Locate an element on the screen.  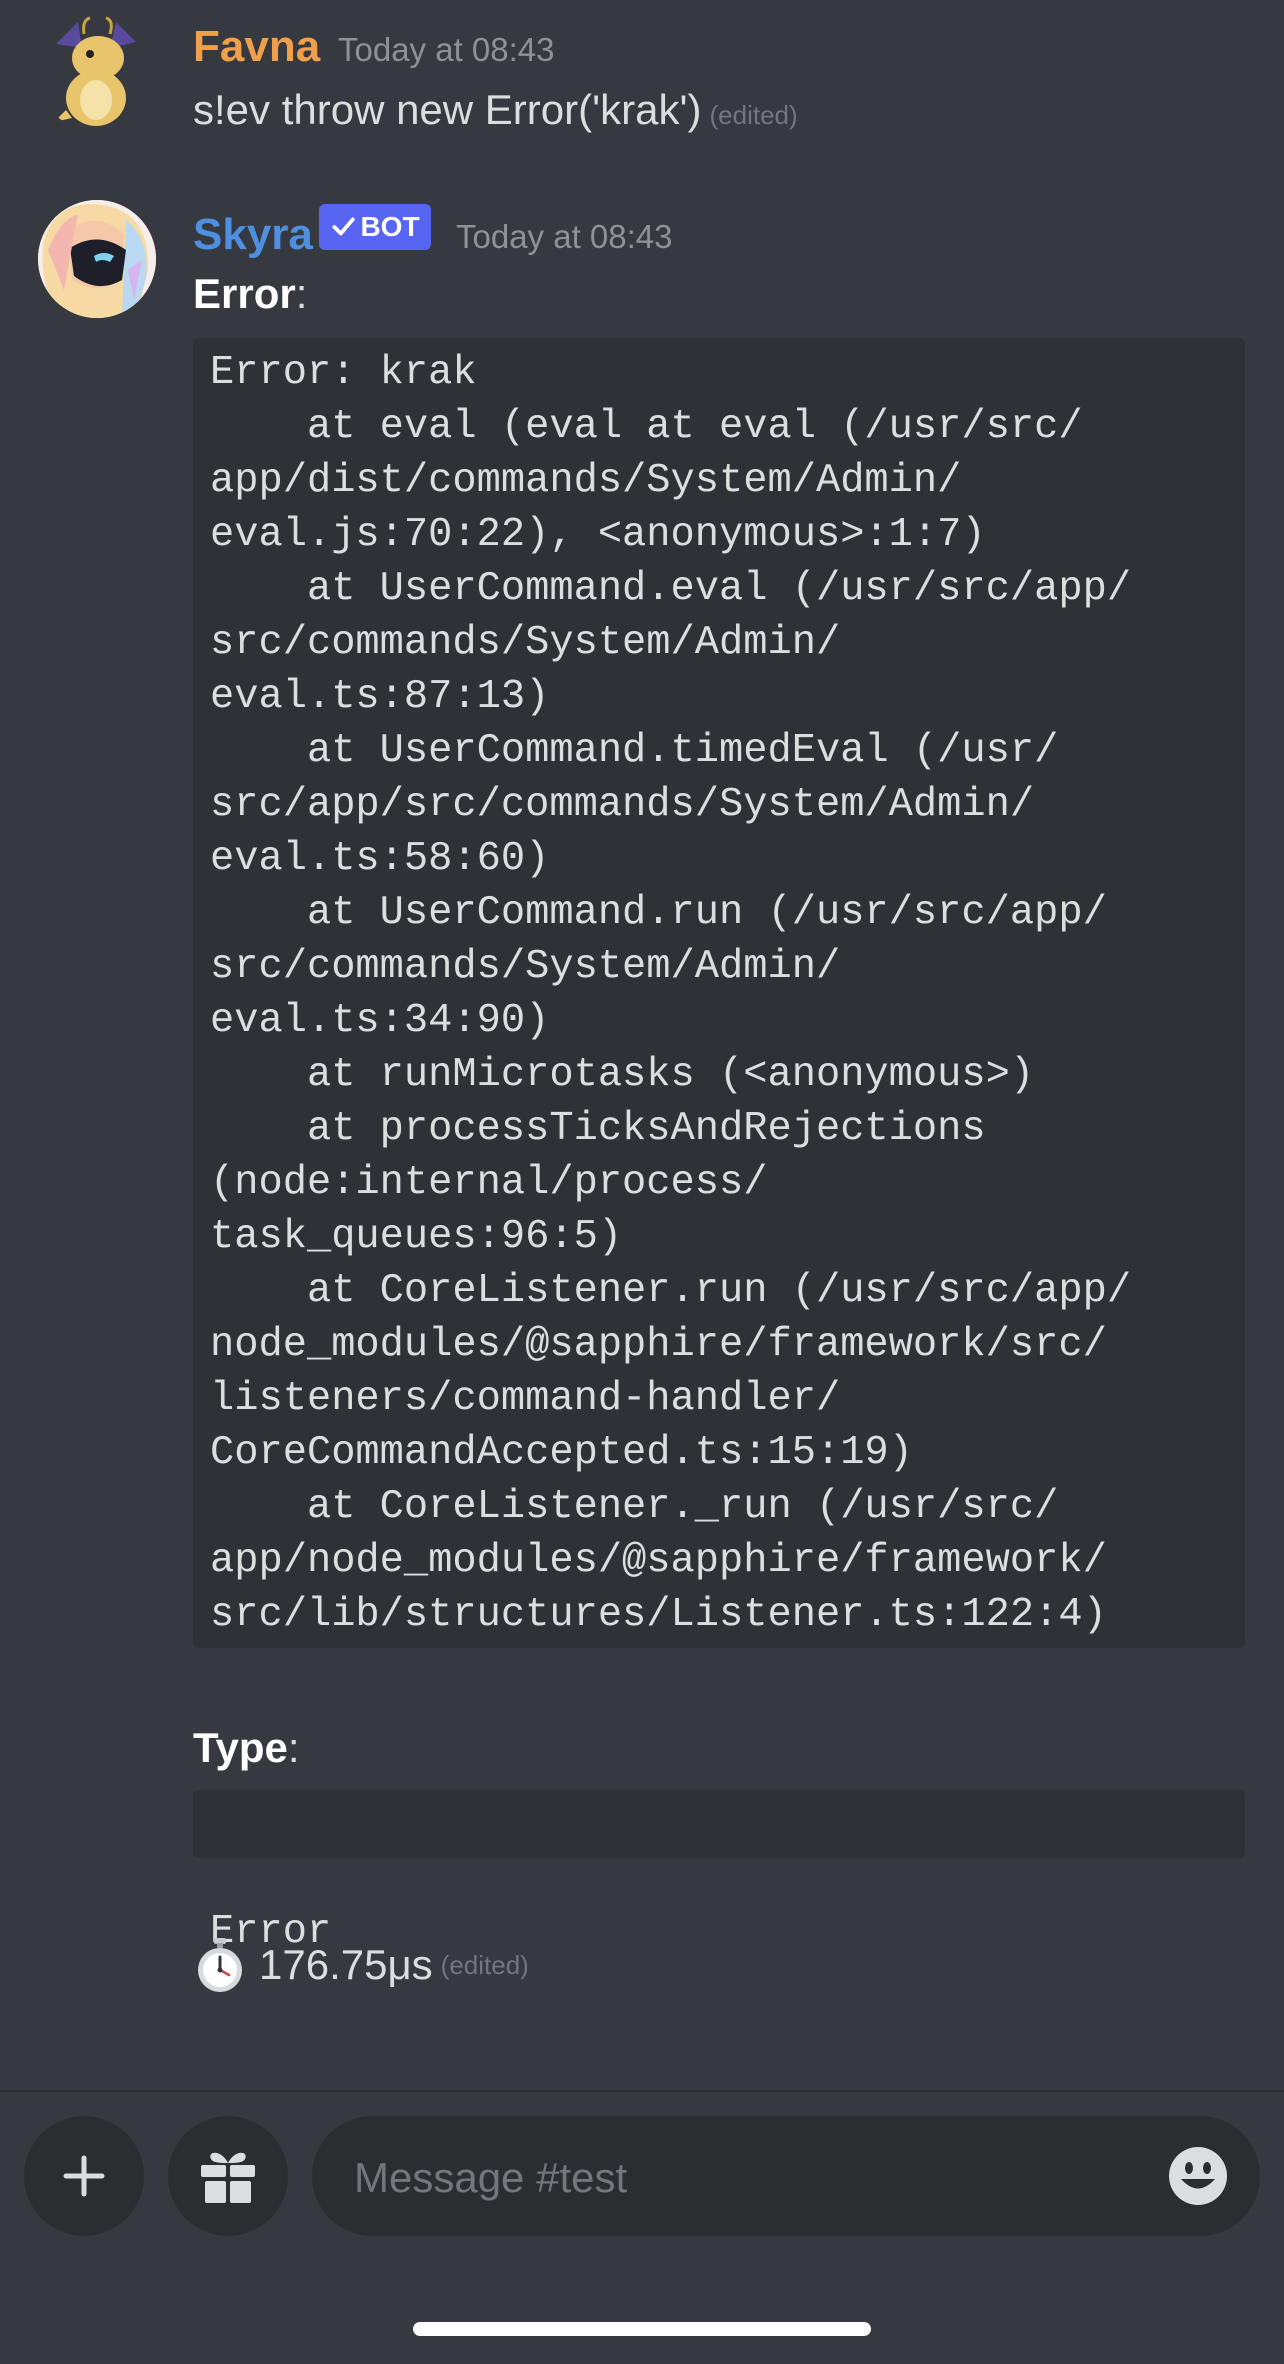
code-line: task_queues:96:5) is located at coordinates (416, 1237).